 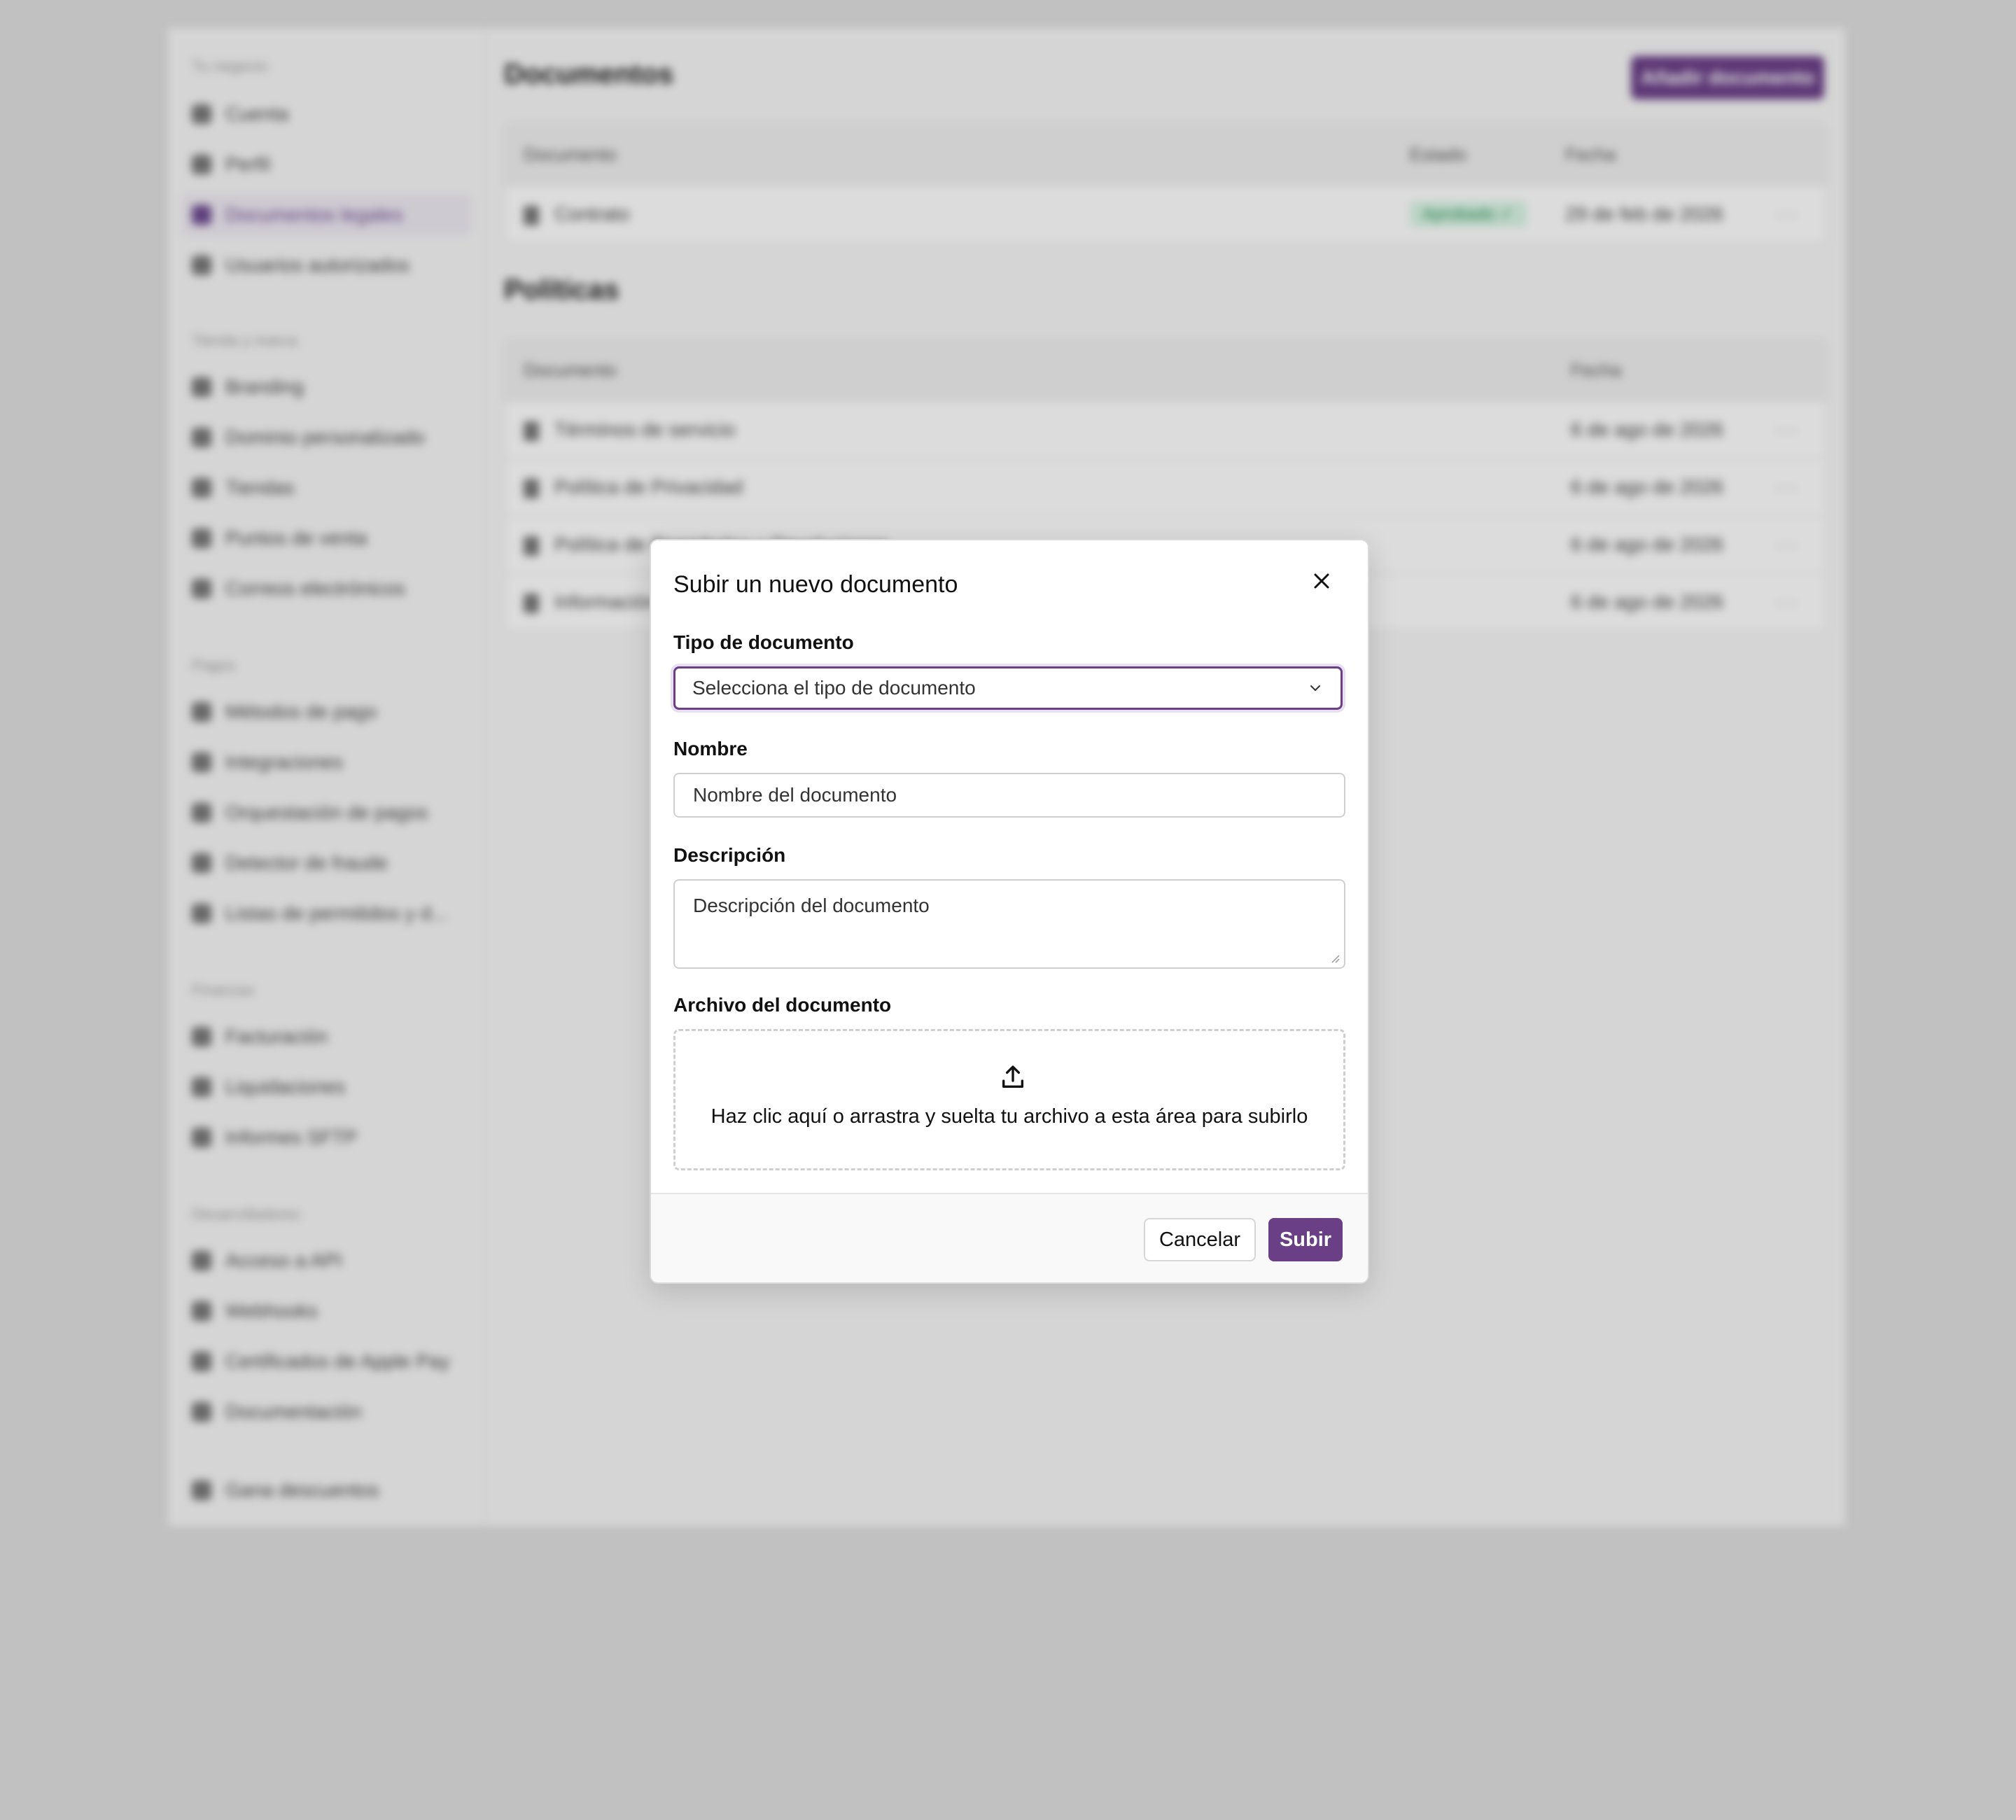 I want to click on close-icon, so click(x=1321, y=581).